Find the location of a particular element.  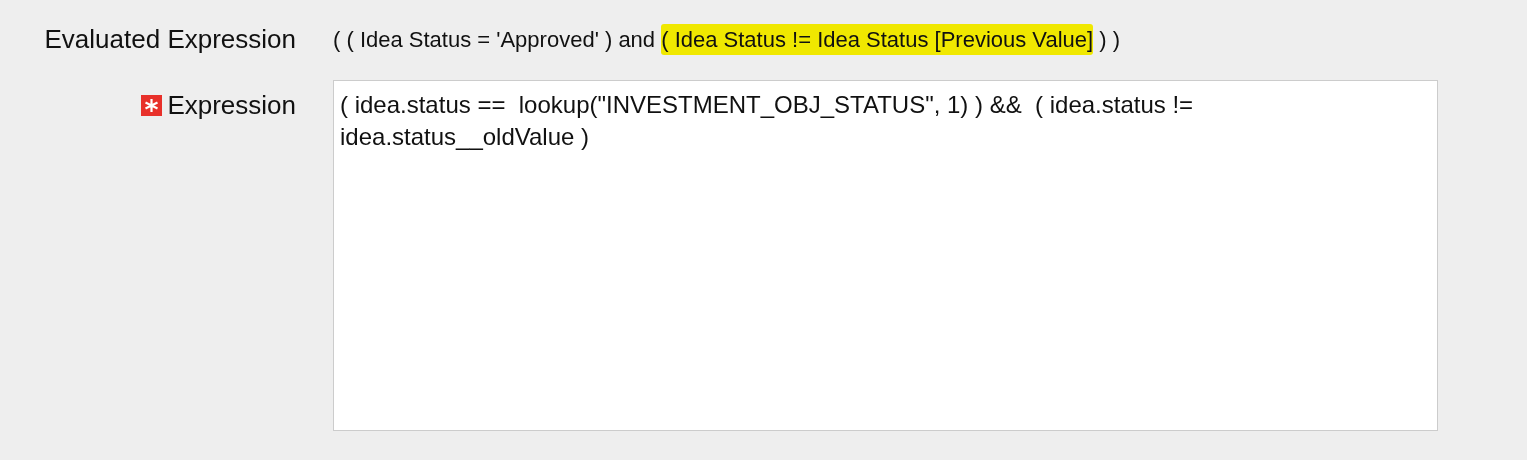

evaluated-expression-text: ( ( Idea Status = 'Approved' ) and ( Idea Status != Idea Status [Previous Value] ) ) is located at coordinates (726, 39).